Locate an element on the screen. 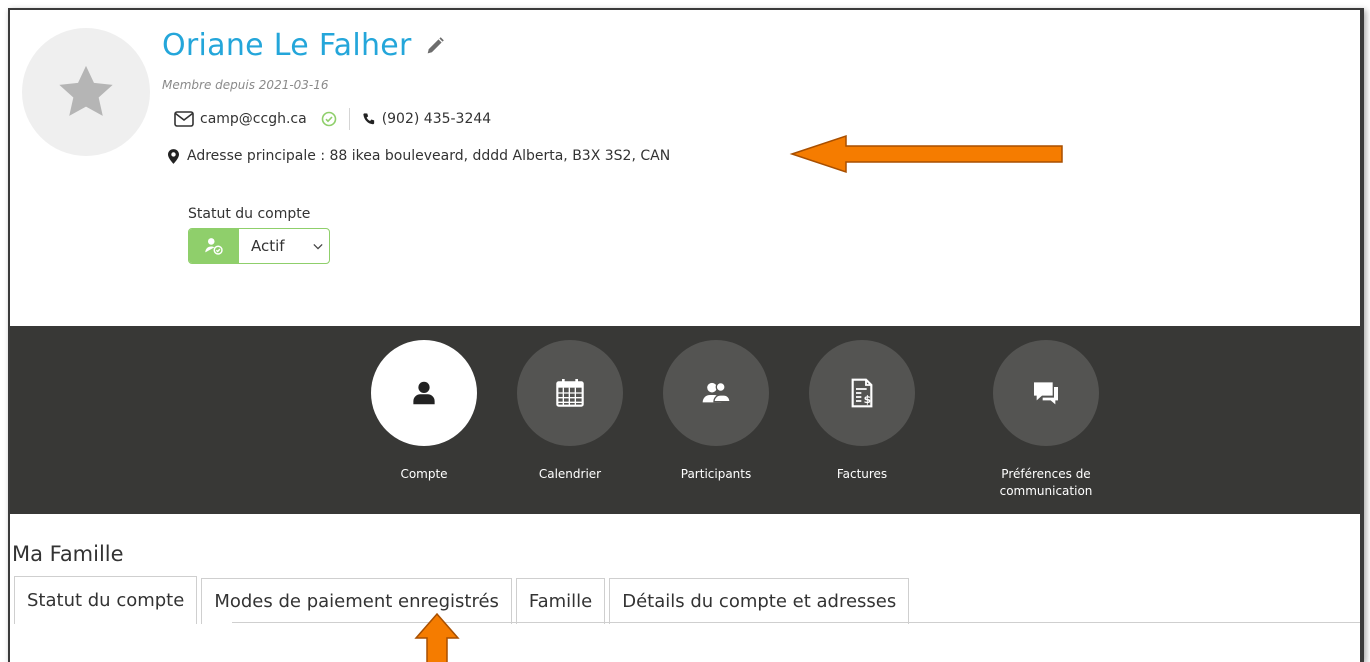  email-link: camp@ccgh.ca is located at coordinates (253, 119).